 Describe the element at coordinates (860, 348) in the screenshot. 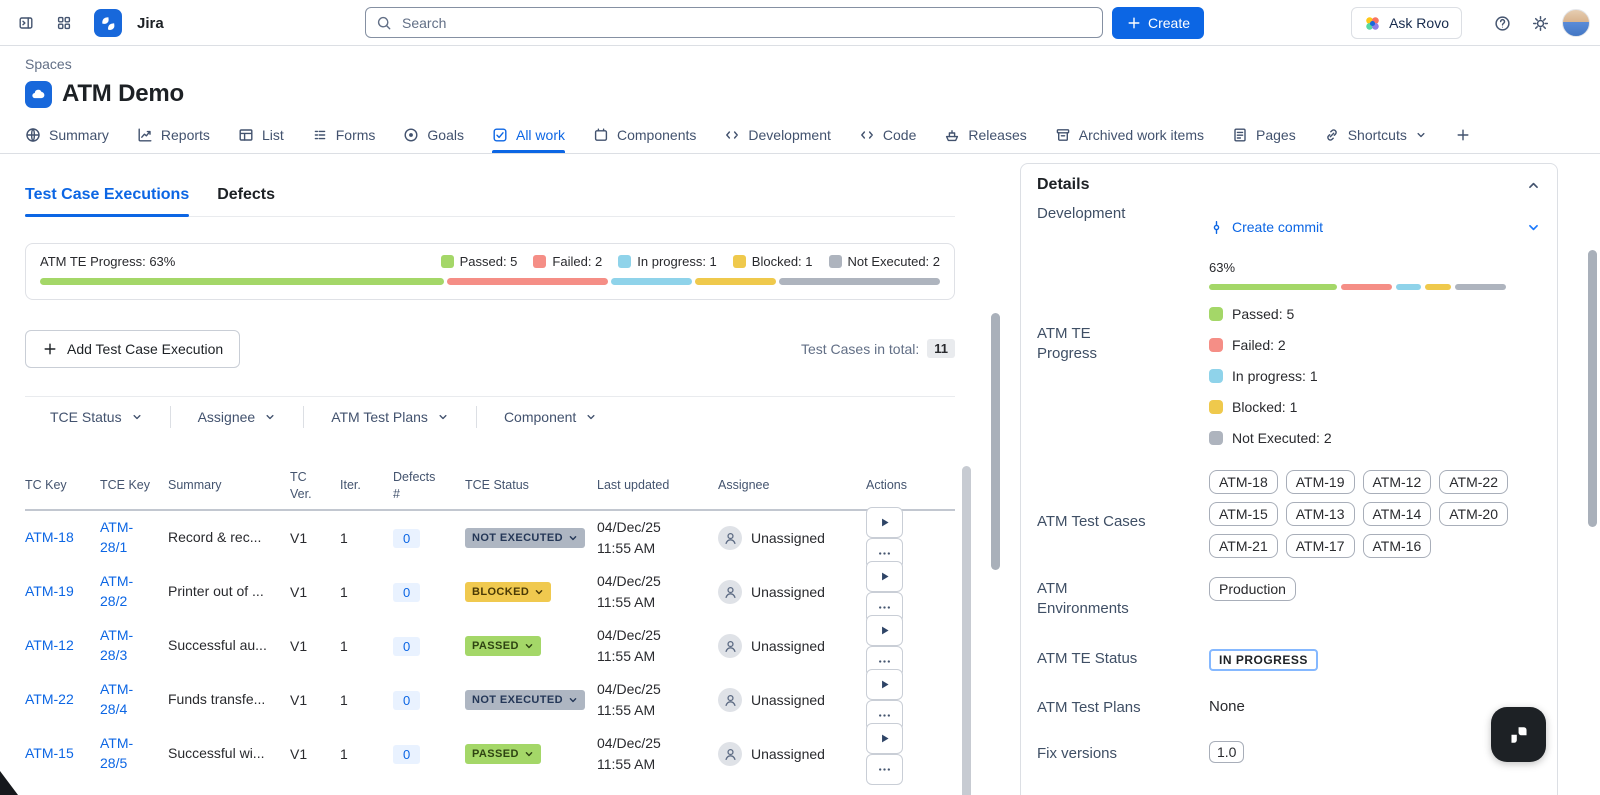

I see `total-label: Test Cases in total:` at that location.